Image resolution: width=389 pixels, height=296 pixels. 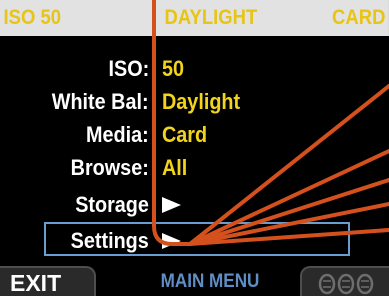 I want to click on menu-title: MAIN MENU, so click(x=210, y=281).